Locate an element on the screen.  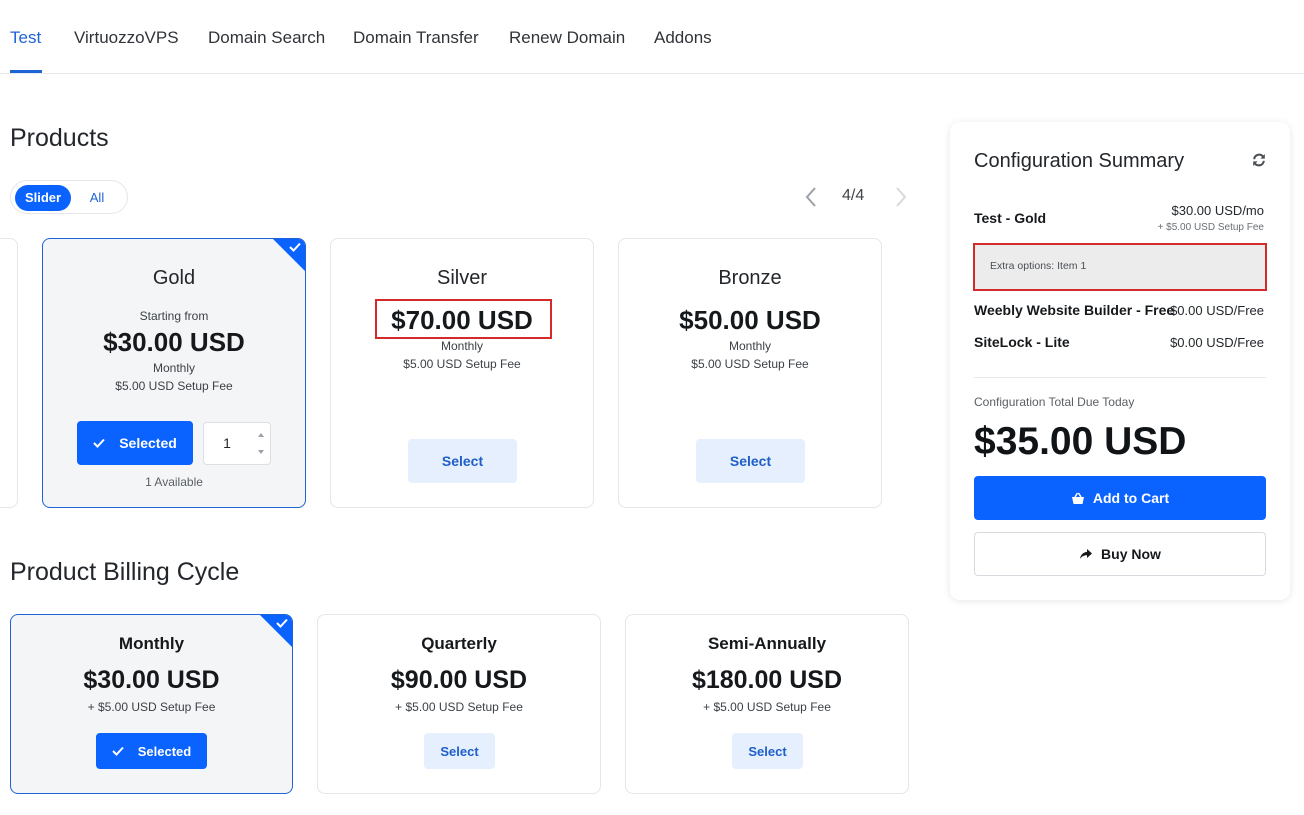
chevron-right-icon is located at coordinates (901, 197).